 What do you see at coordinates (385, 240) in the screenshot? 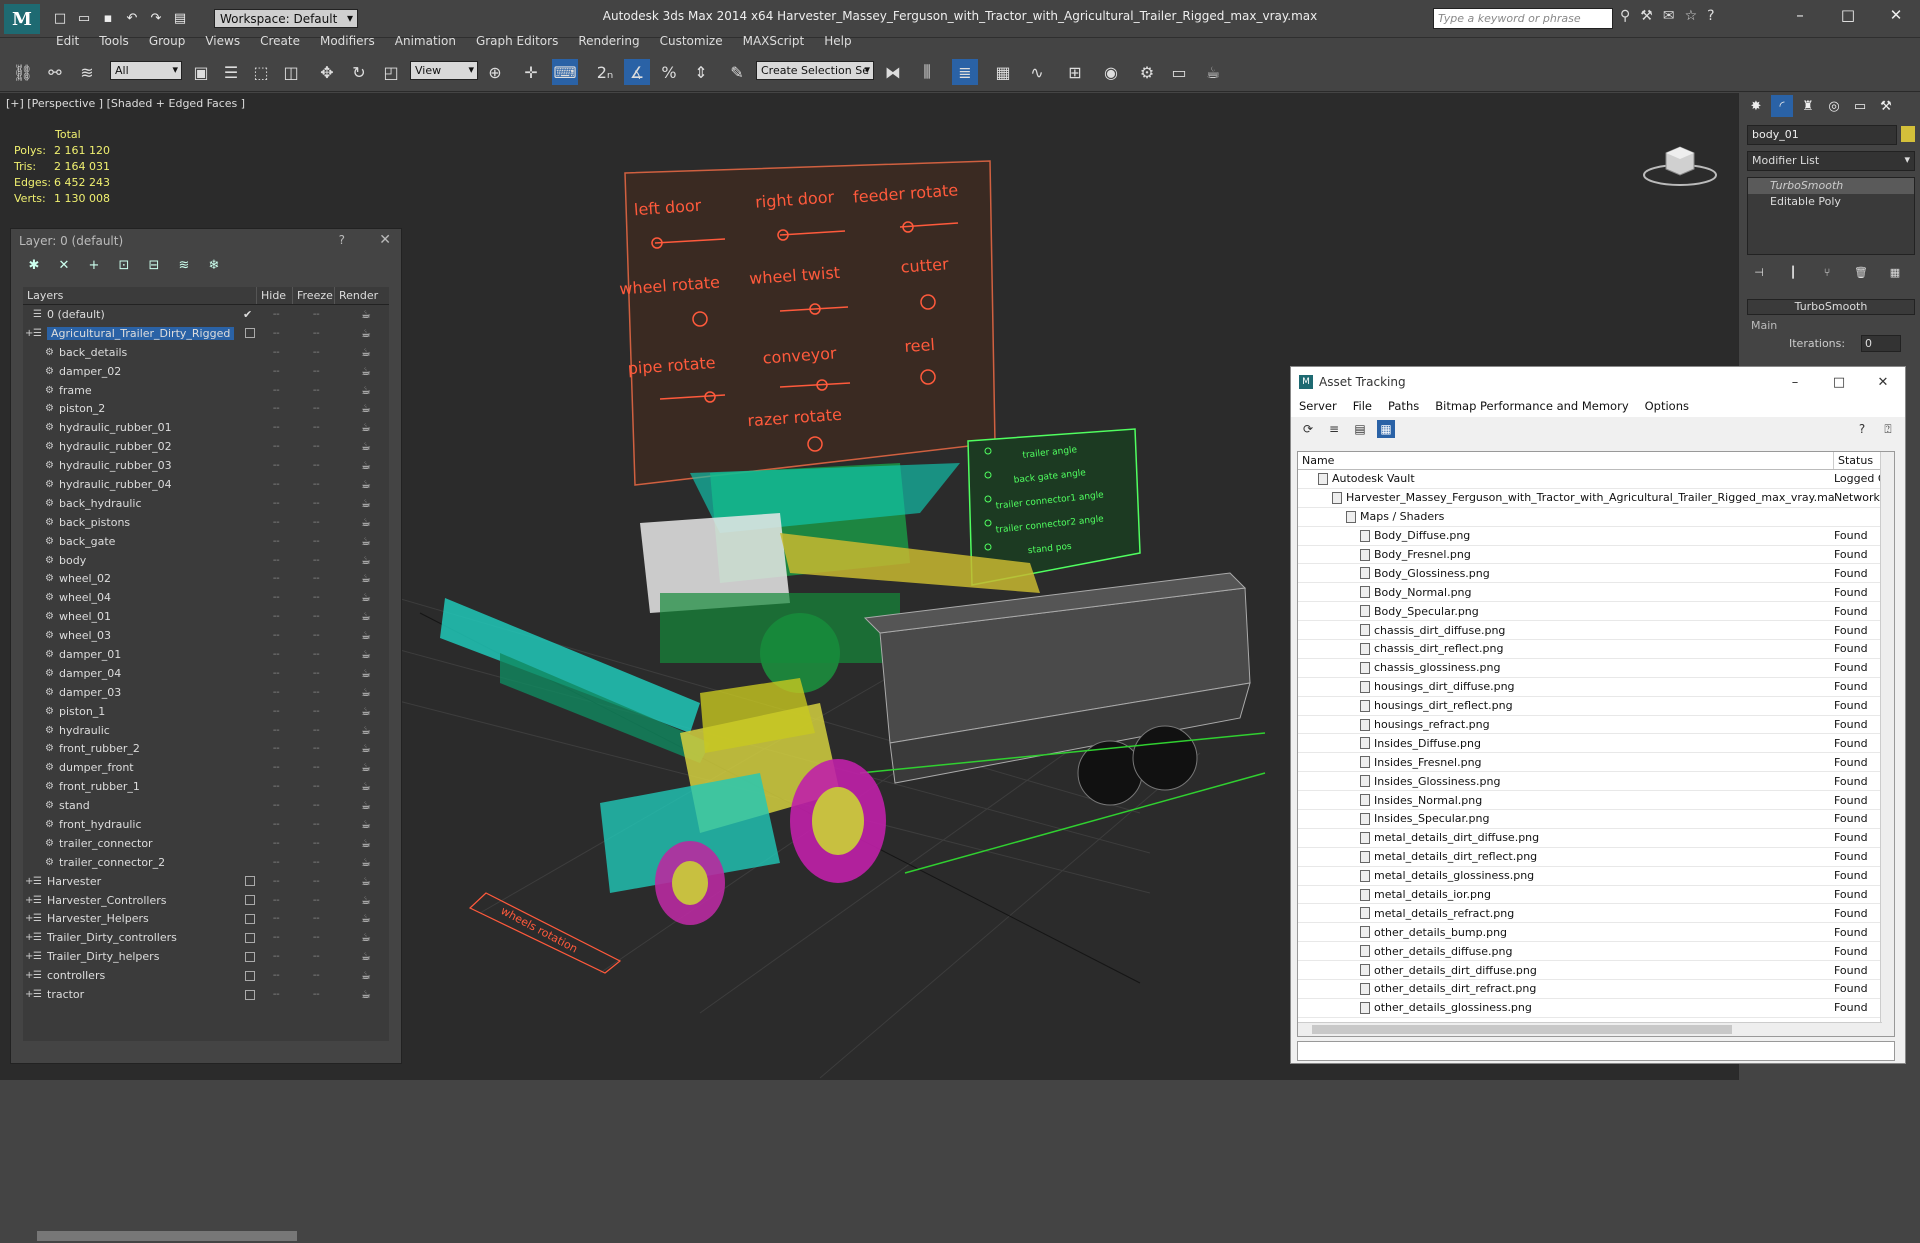
I see `close-icon: ✕` at bounding box center [385, 240].